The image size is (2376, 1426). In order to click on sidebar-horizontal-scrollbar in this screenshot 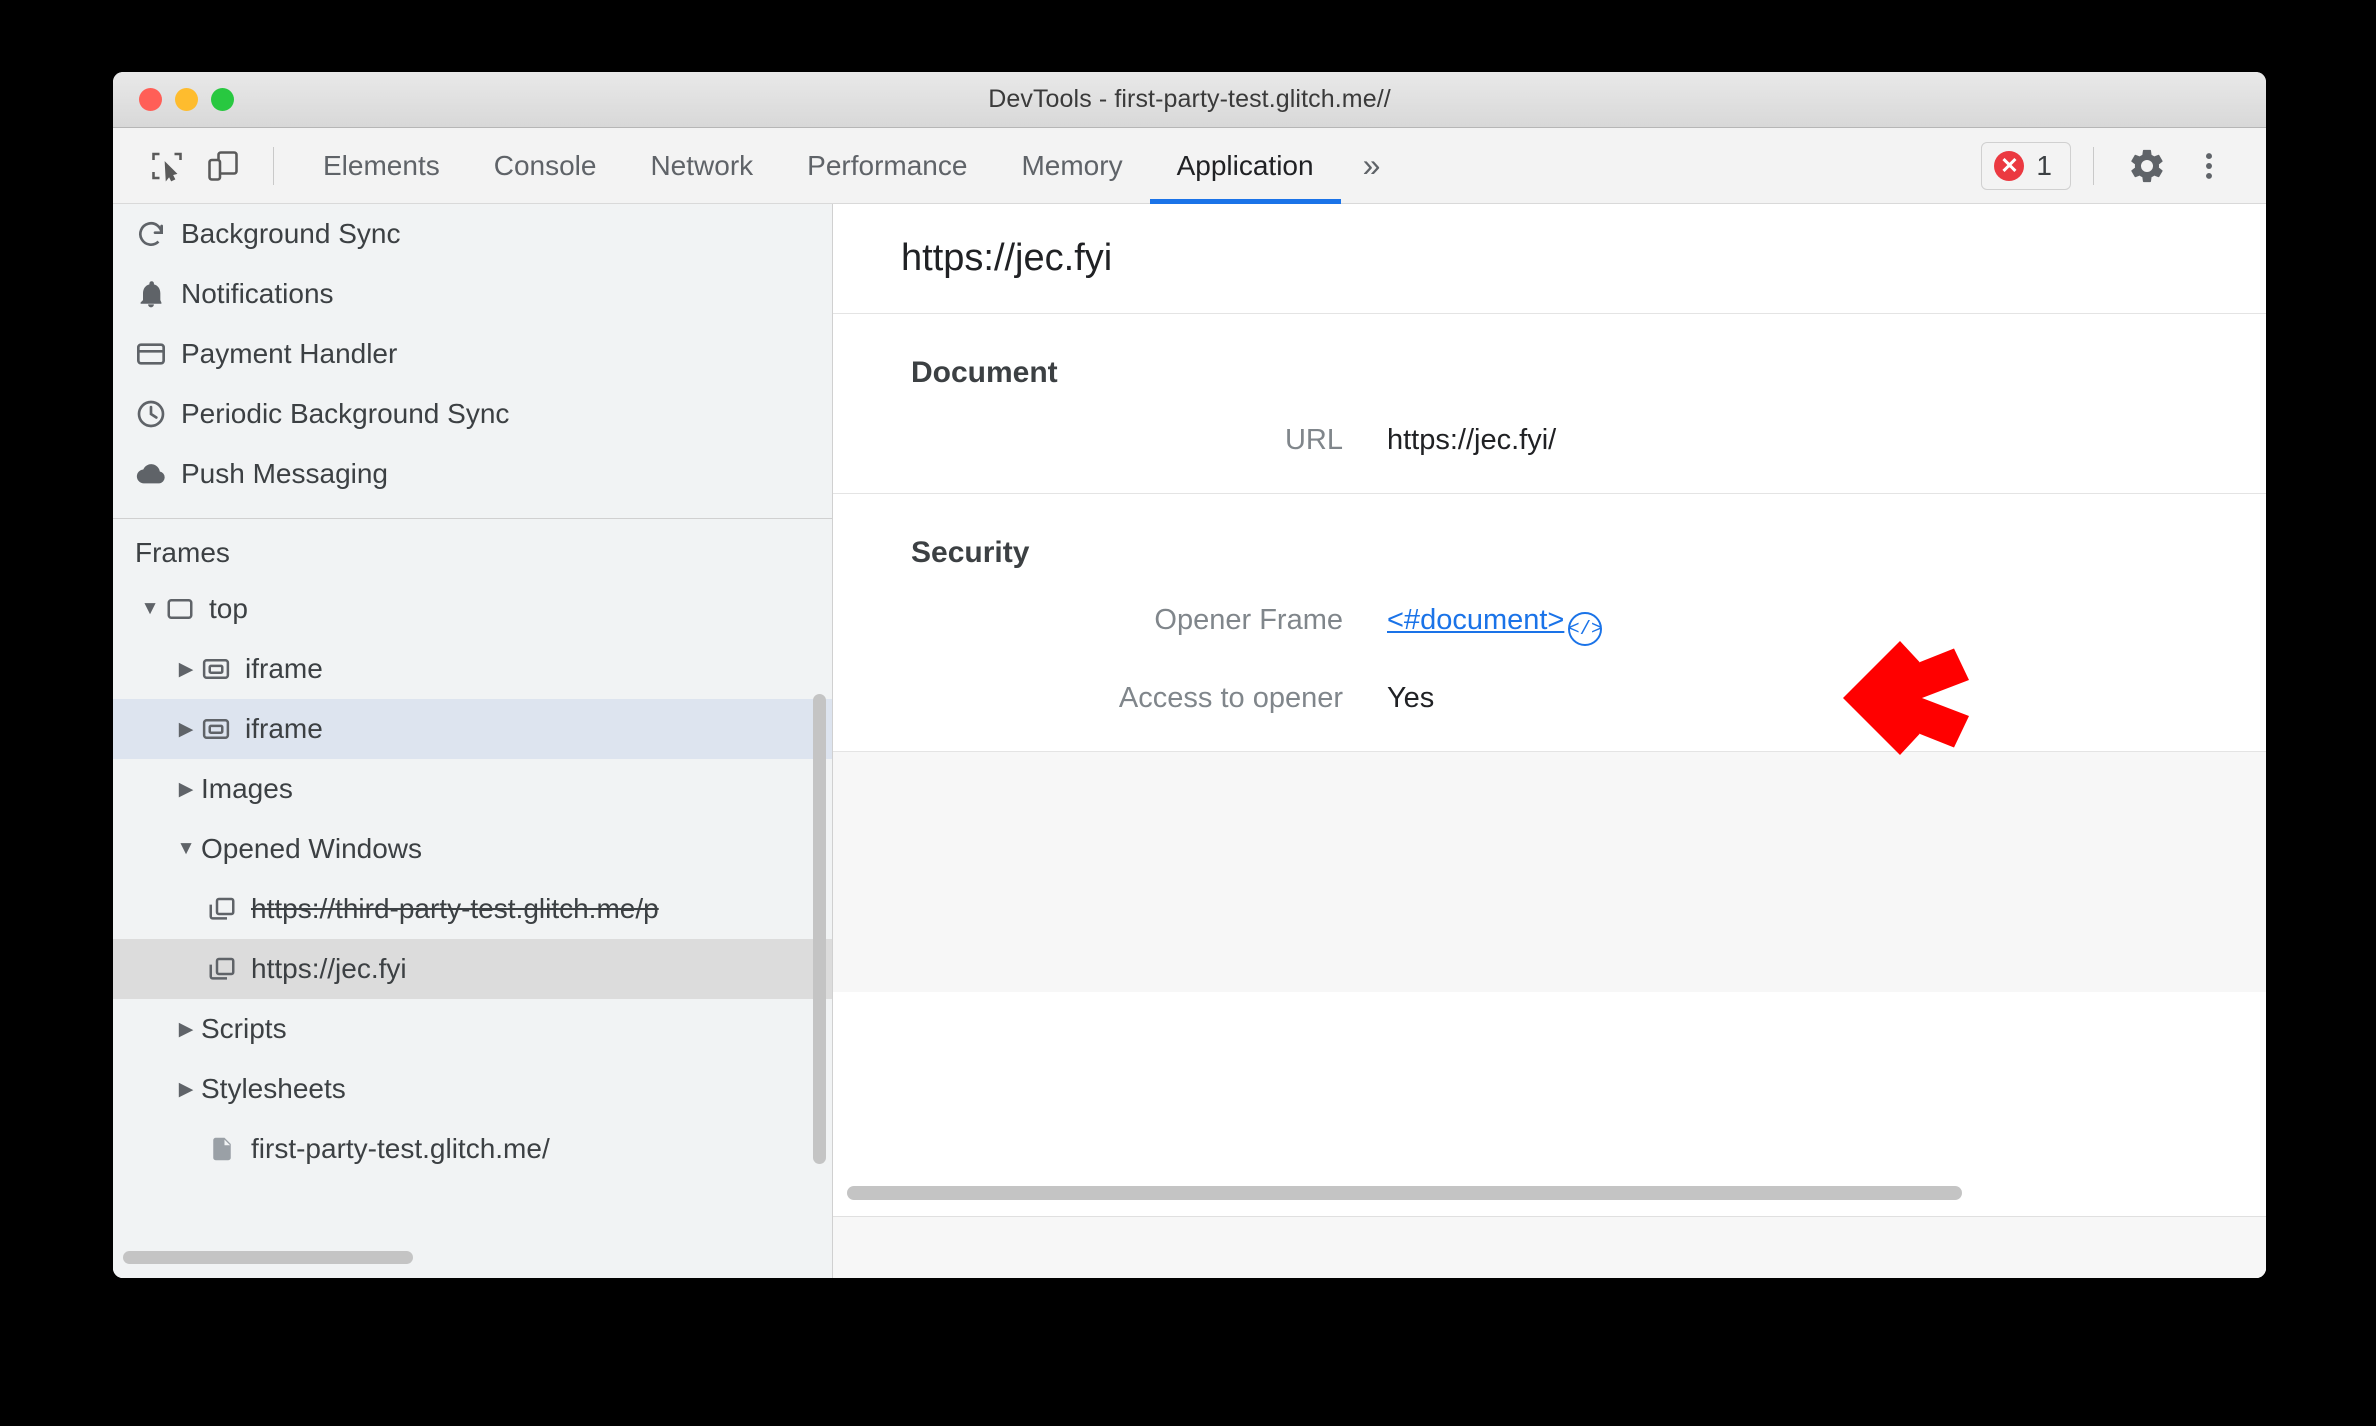, I will do `click(268, 1257)`.